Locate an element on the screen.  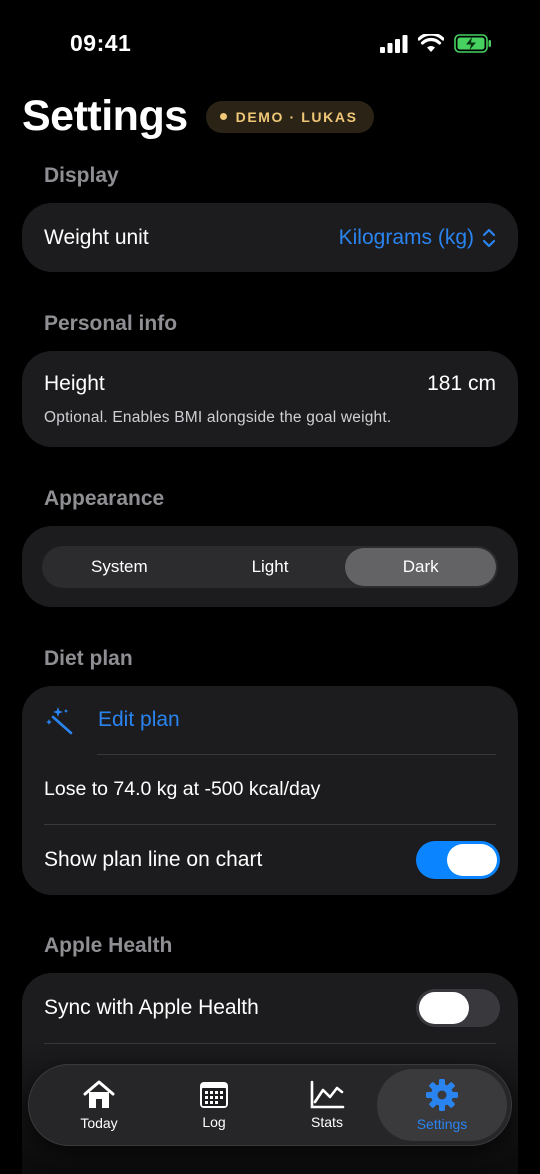
wifi-icon is located at coordinates (431, 43).